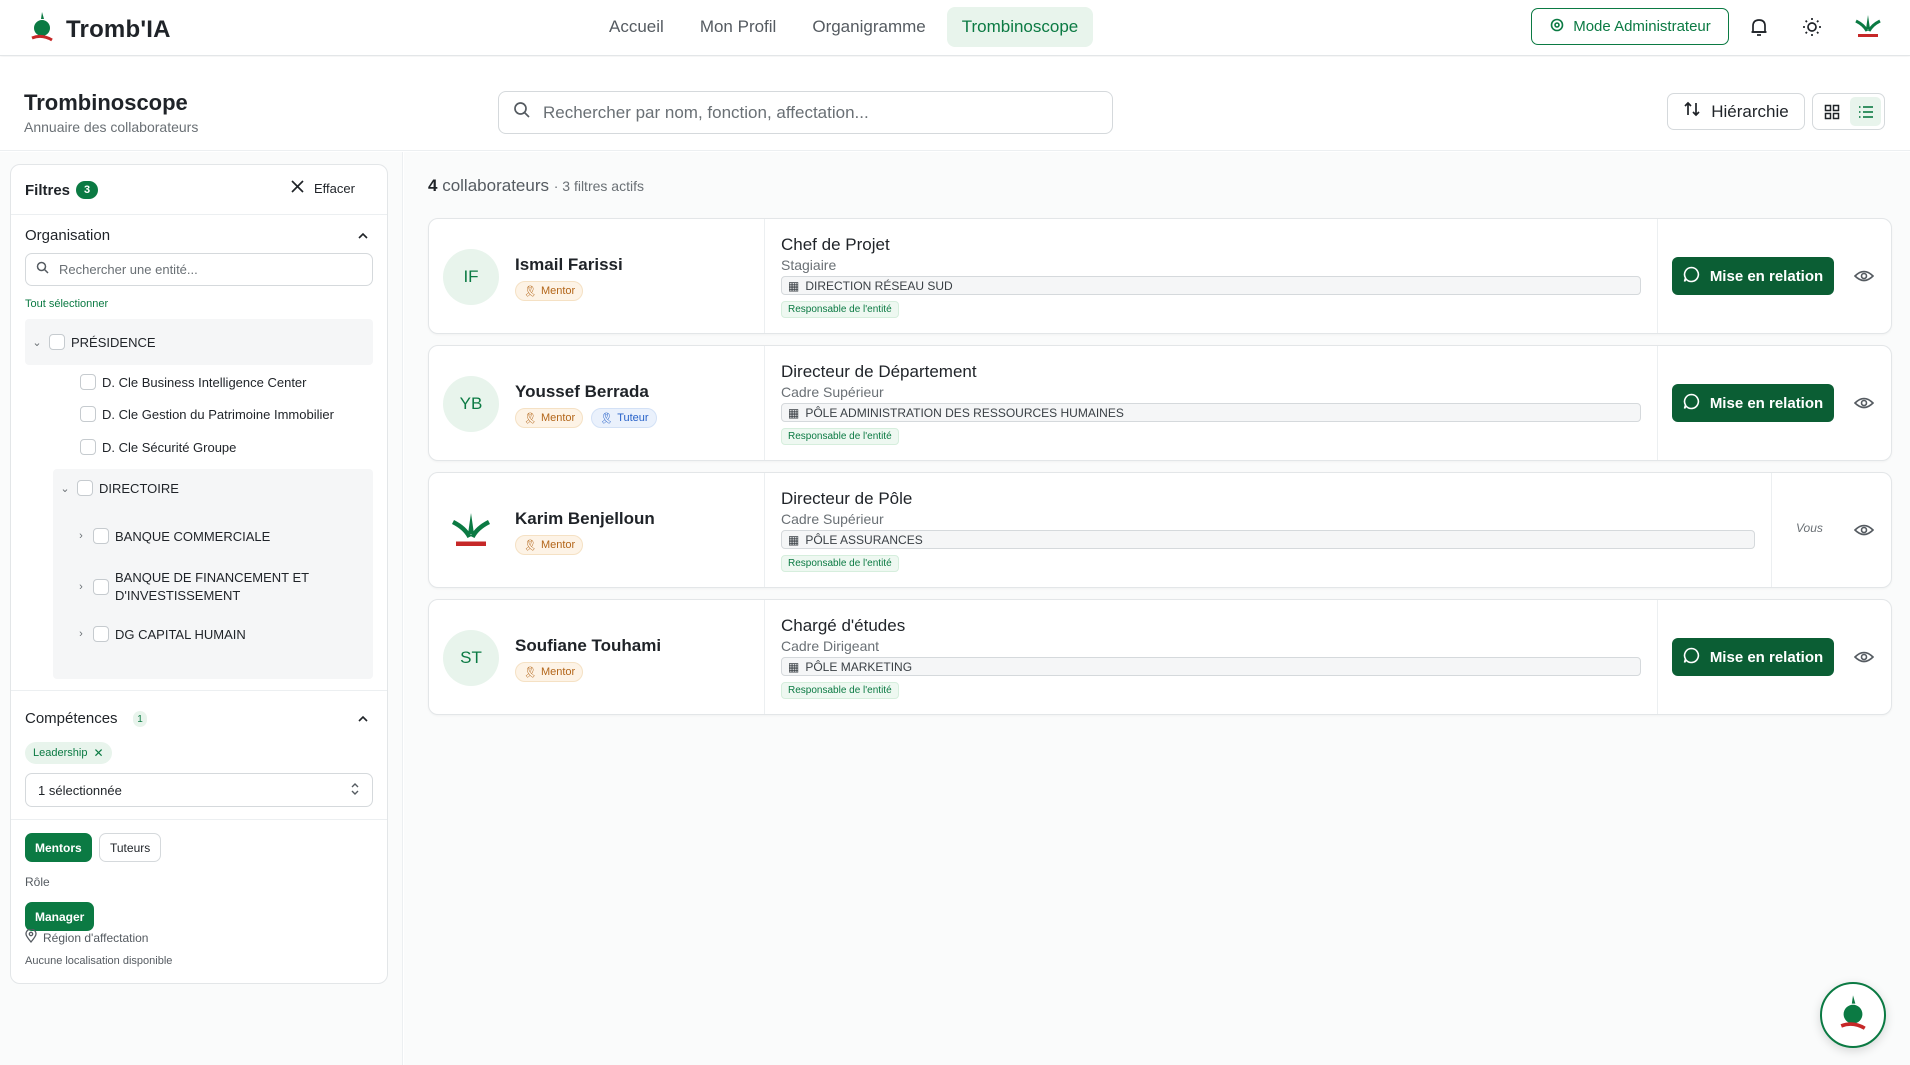 Image resolution: width=1910 pixels, height=1065 pixels. Describe the element at coordinates (58, 847) in the screenshot. I see `mentors-toggle: Mentors` at that location.